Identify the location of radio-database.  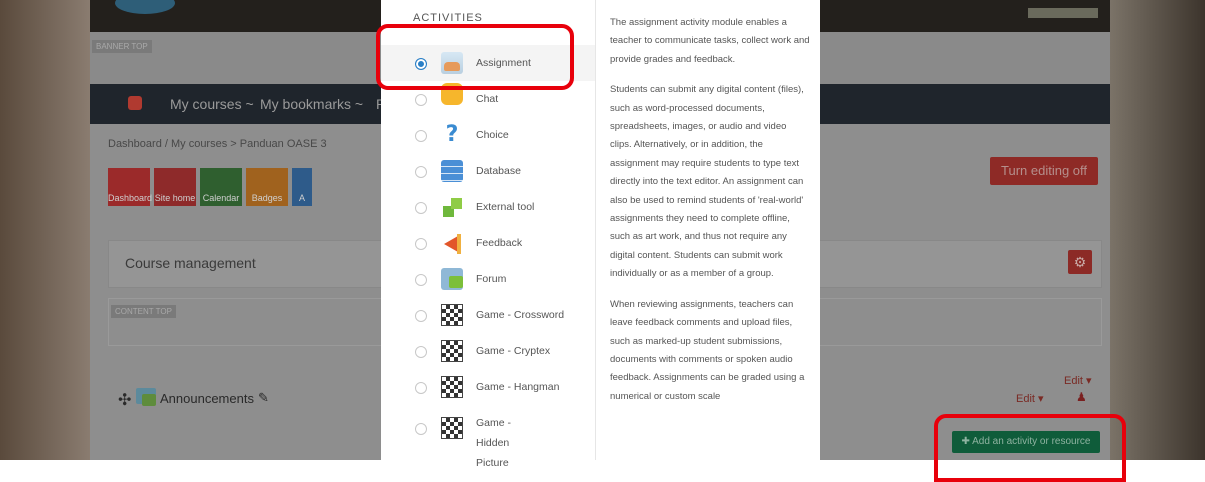
(421, 172).